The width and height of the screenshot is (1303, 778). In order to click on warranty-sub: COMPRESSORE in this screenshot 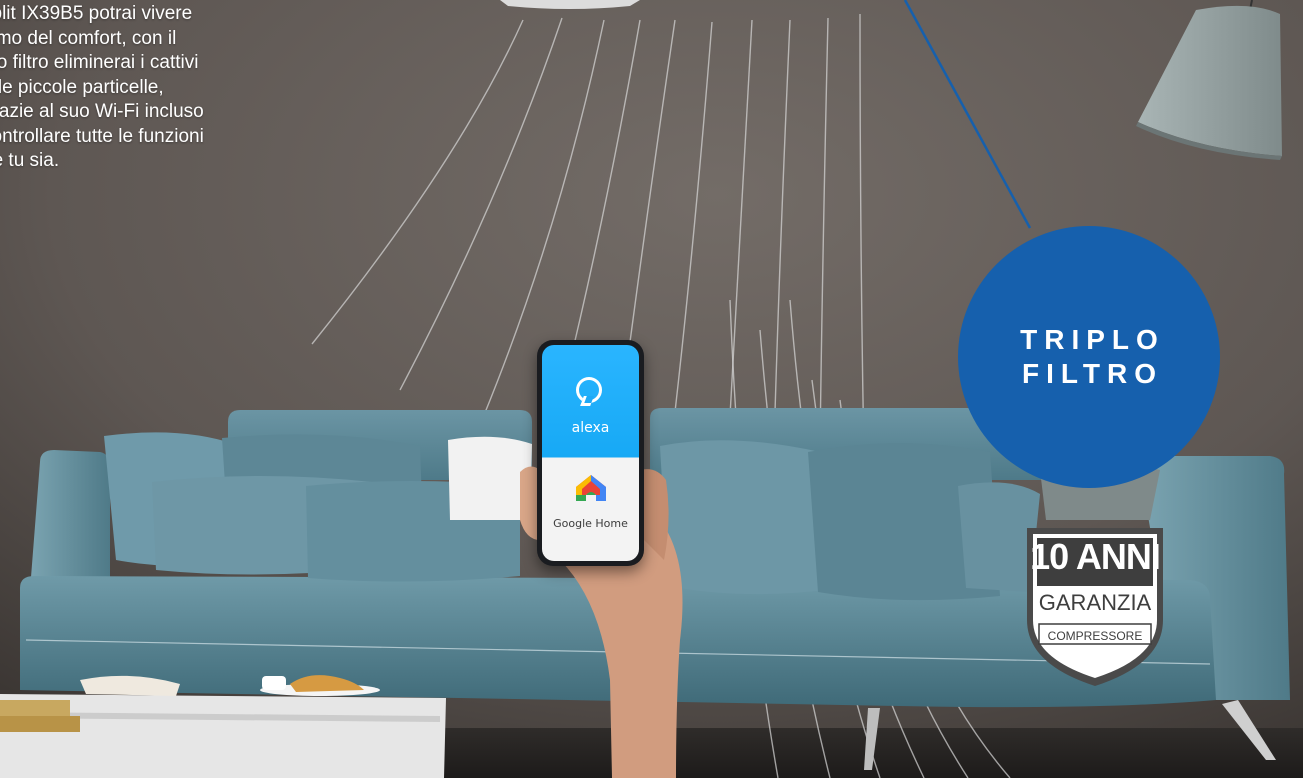, I will do `click(1095, 636)`.